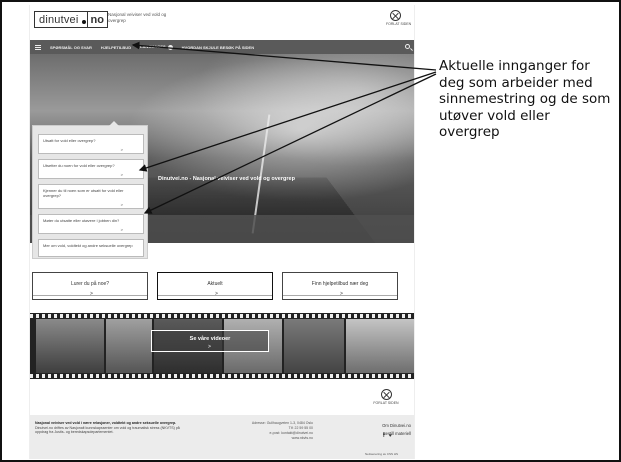 This screenshot has width=621, height=462. I want to click on globe-icon, so click(170, 47).